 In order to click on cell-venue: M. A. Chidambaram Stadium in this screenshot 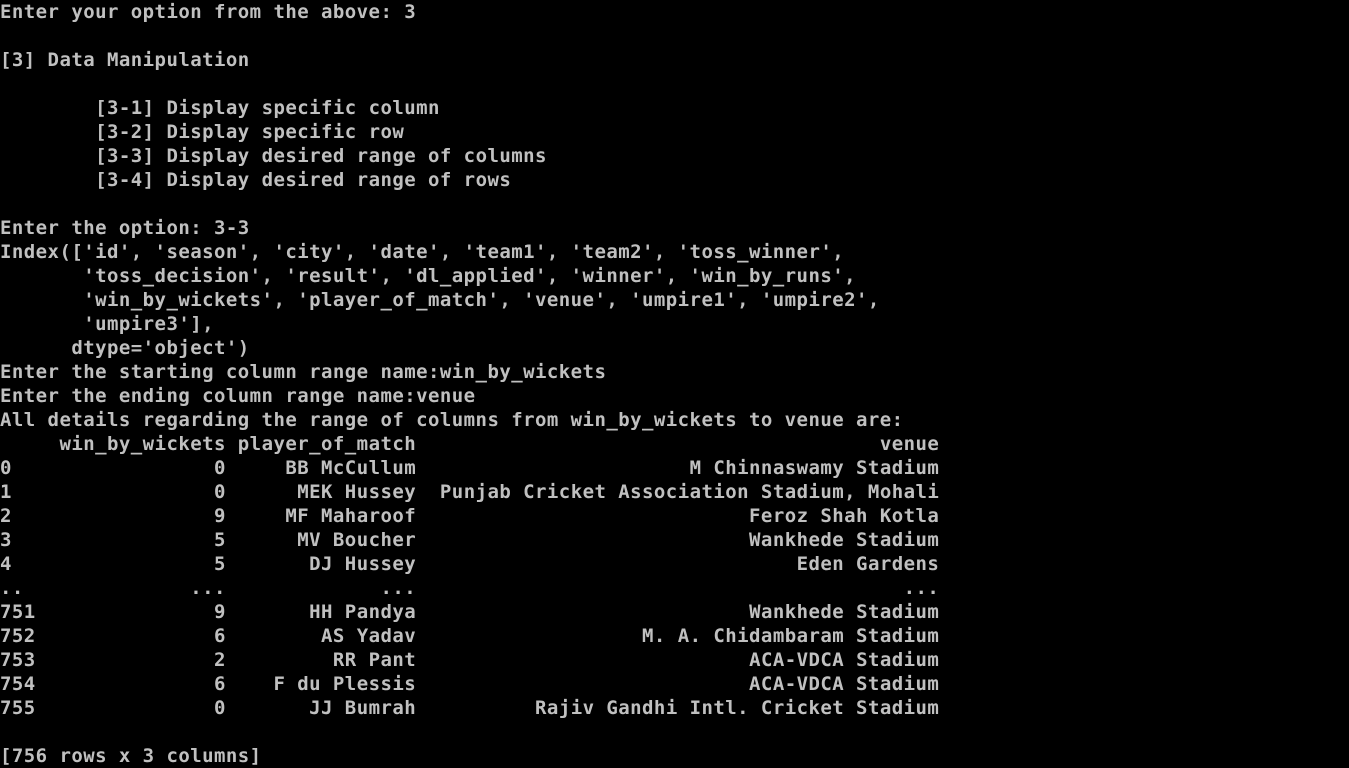, I will do `click(791, 636)`.